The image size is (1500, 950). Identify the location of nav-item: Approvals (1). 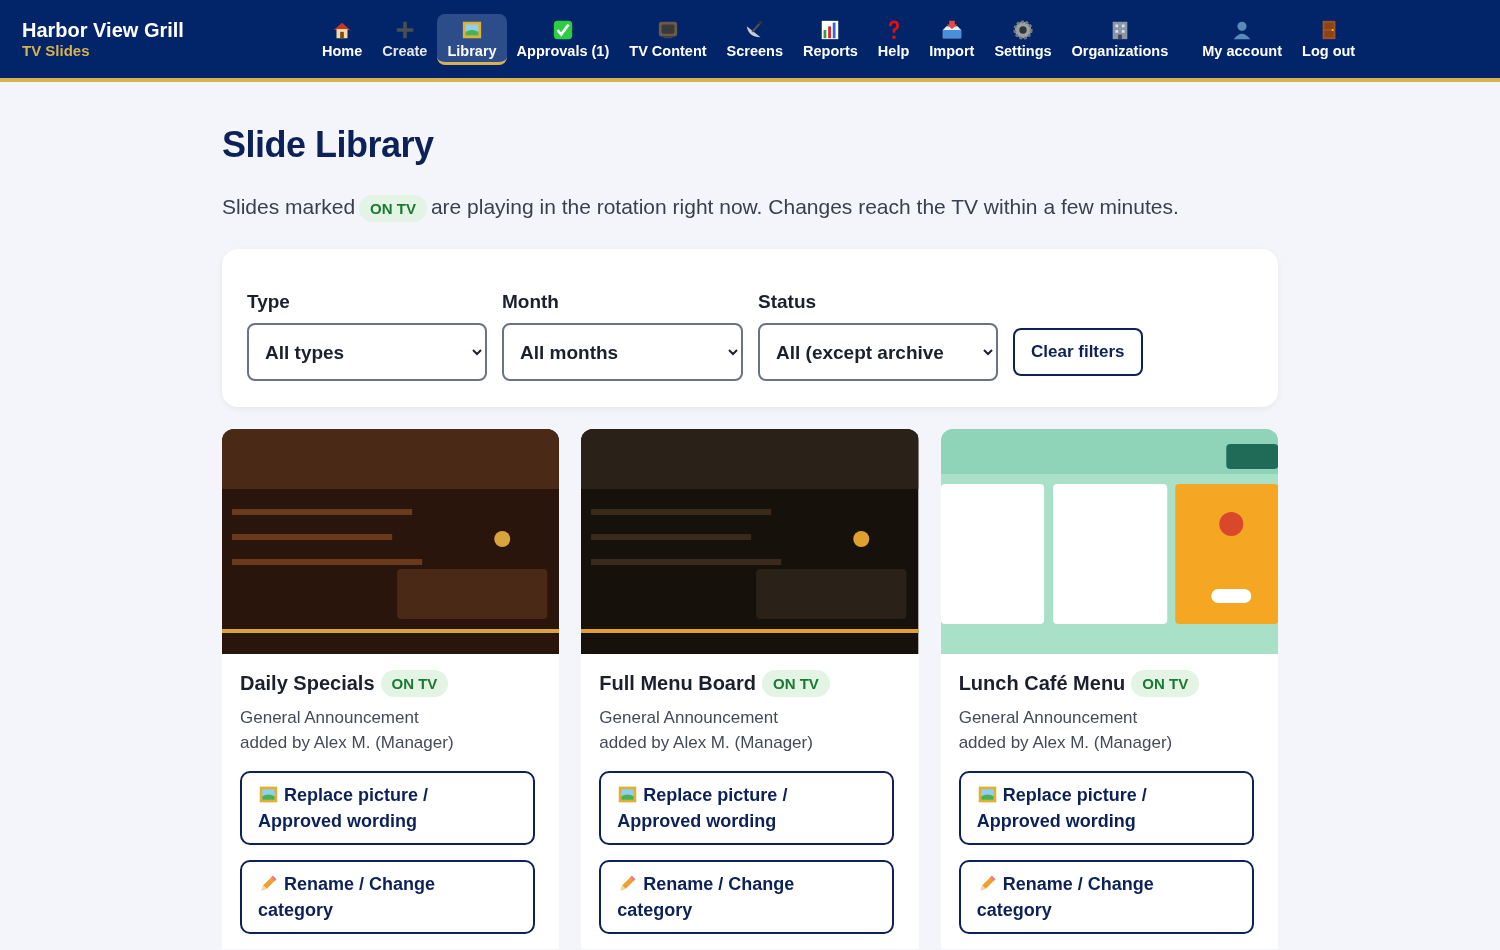
(563, 39).